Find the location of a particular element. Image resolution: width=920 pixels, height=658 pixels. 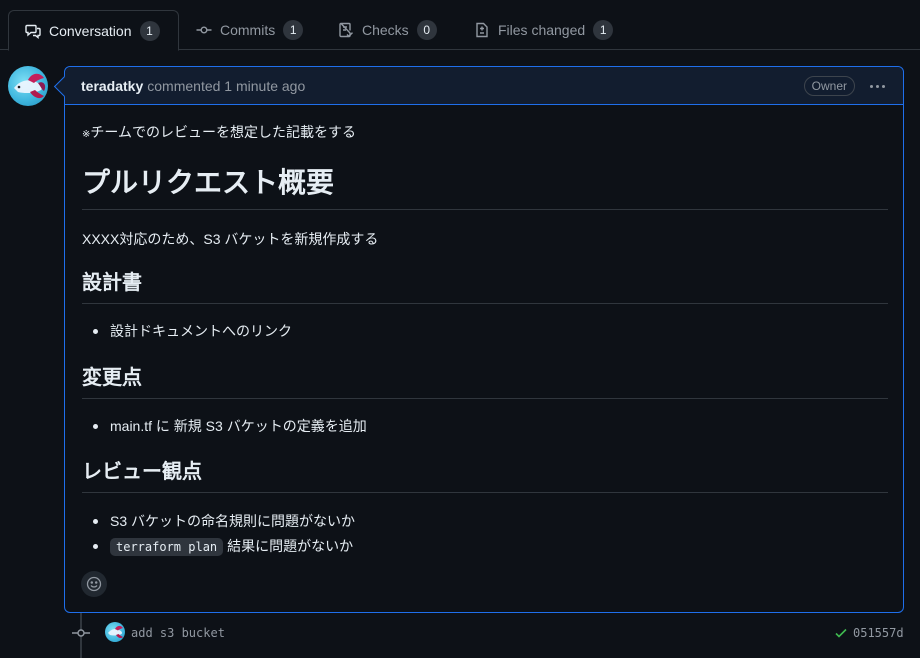

list-item: terraform plan 結果に問題がないか is located at coordinates (218, 548).